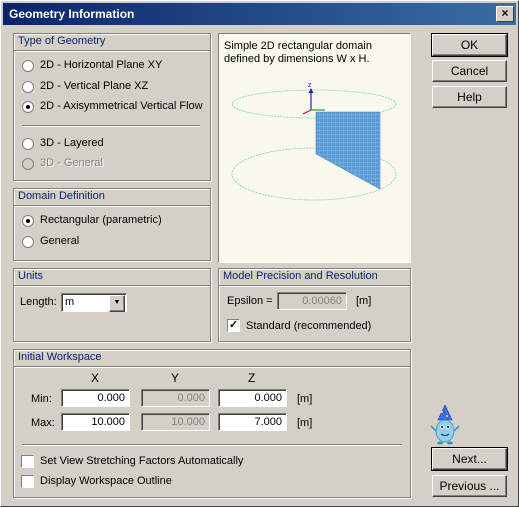 Image resolution: width=519 pixels, height=507 pixels. Describe the element at coordinates (312, 301) in the screenshot. I see `epsilon-field: 0.00060` at that location.